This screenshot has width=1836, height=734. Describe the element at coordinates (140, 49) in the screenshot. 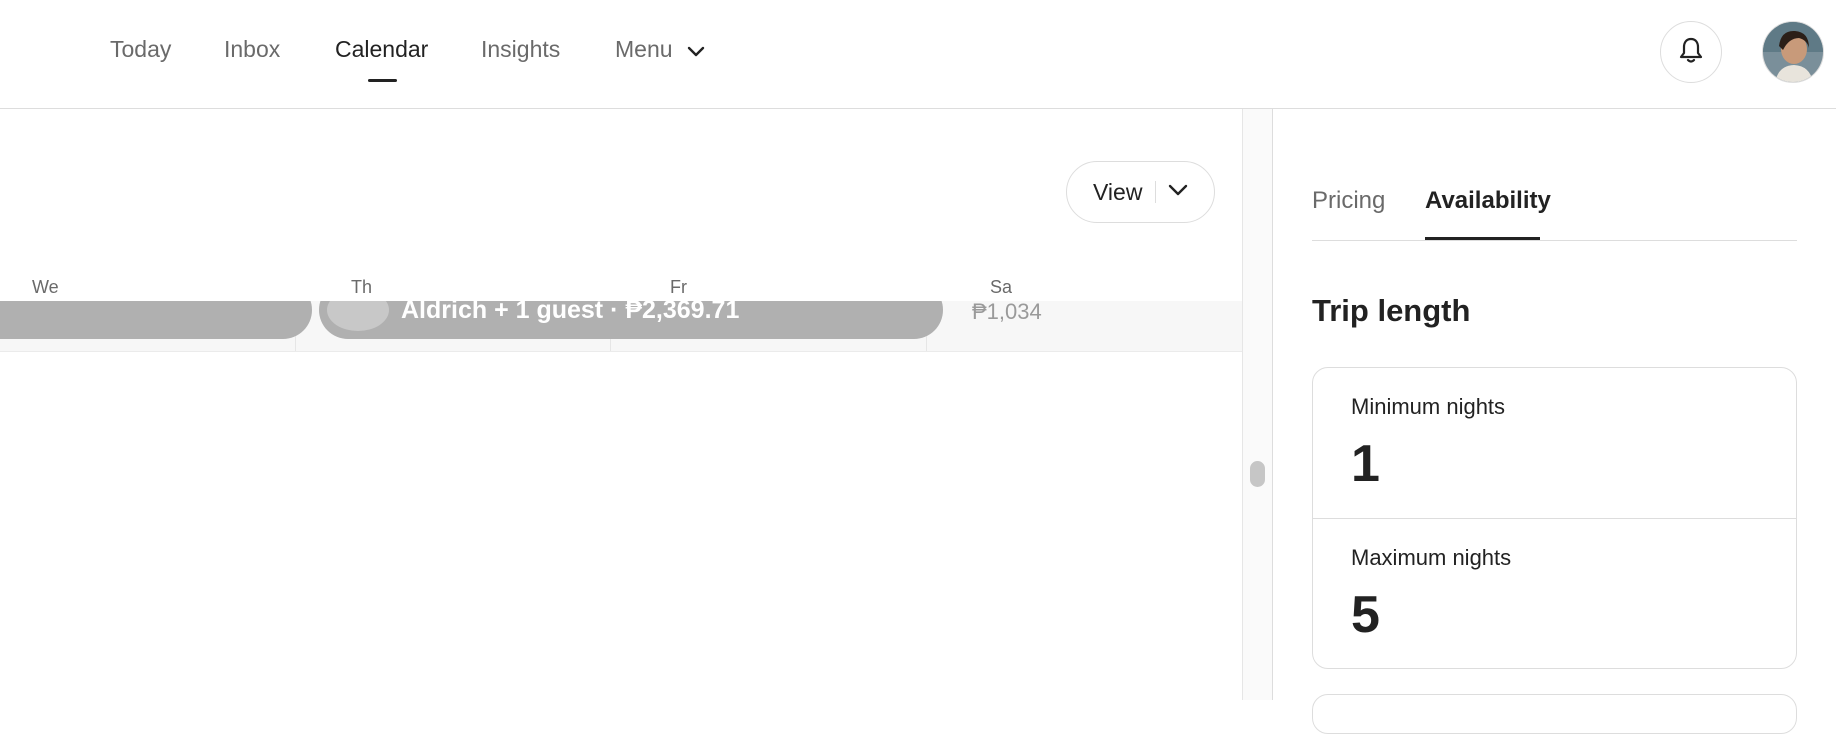

I see `nav-item-today: Today` at that location.